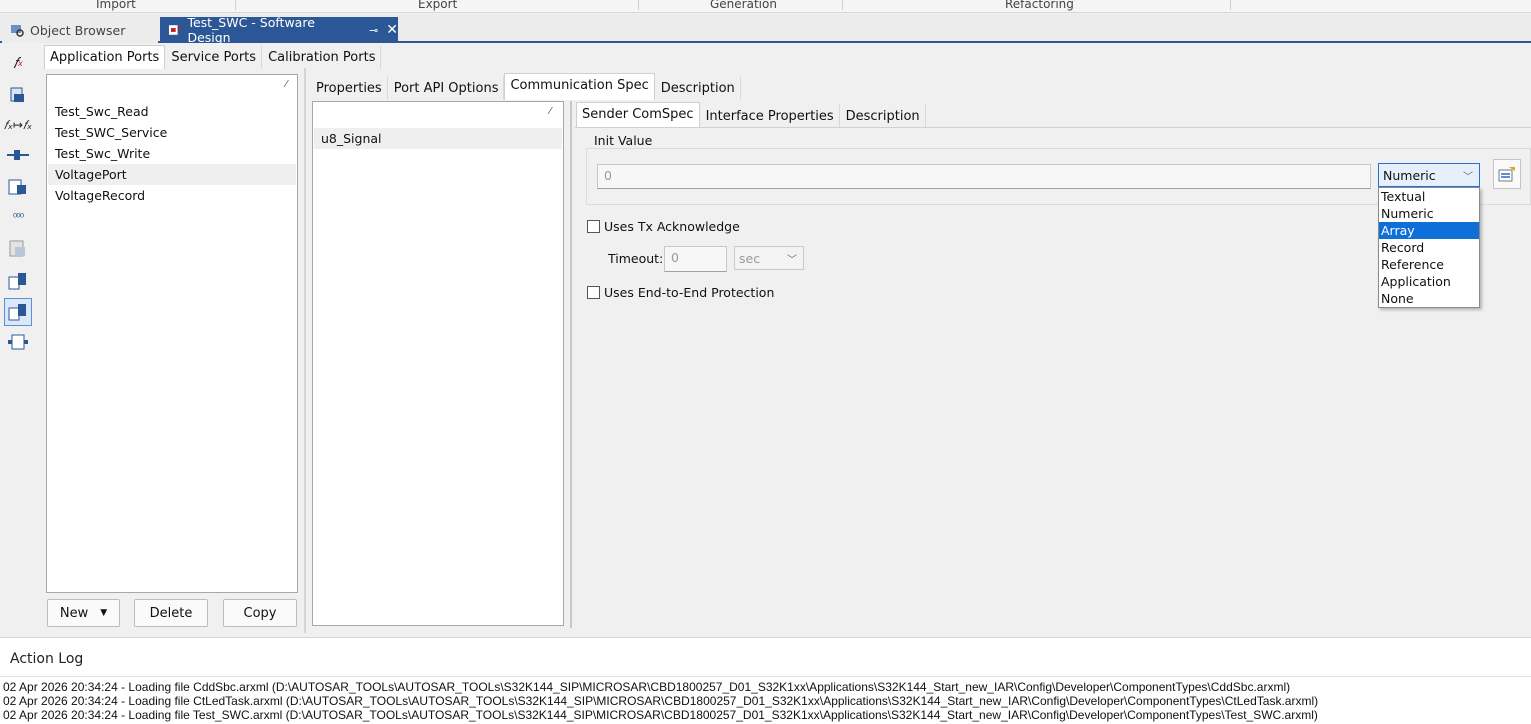  What do you see at coordinates (18, 125) in the screenshot?
I see `function-mapping-icon: 𝑓ₓ↦𝑓ₓ` at bounding box center [18, 125].